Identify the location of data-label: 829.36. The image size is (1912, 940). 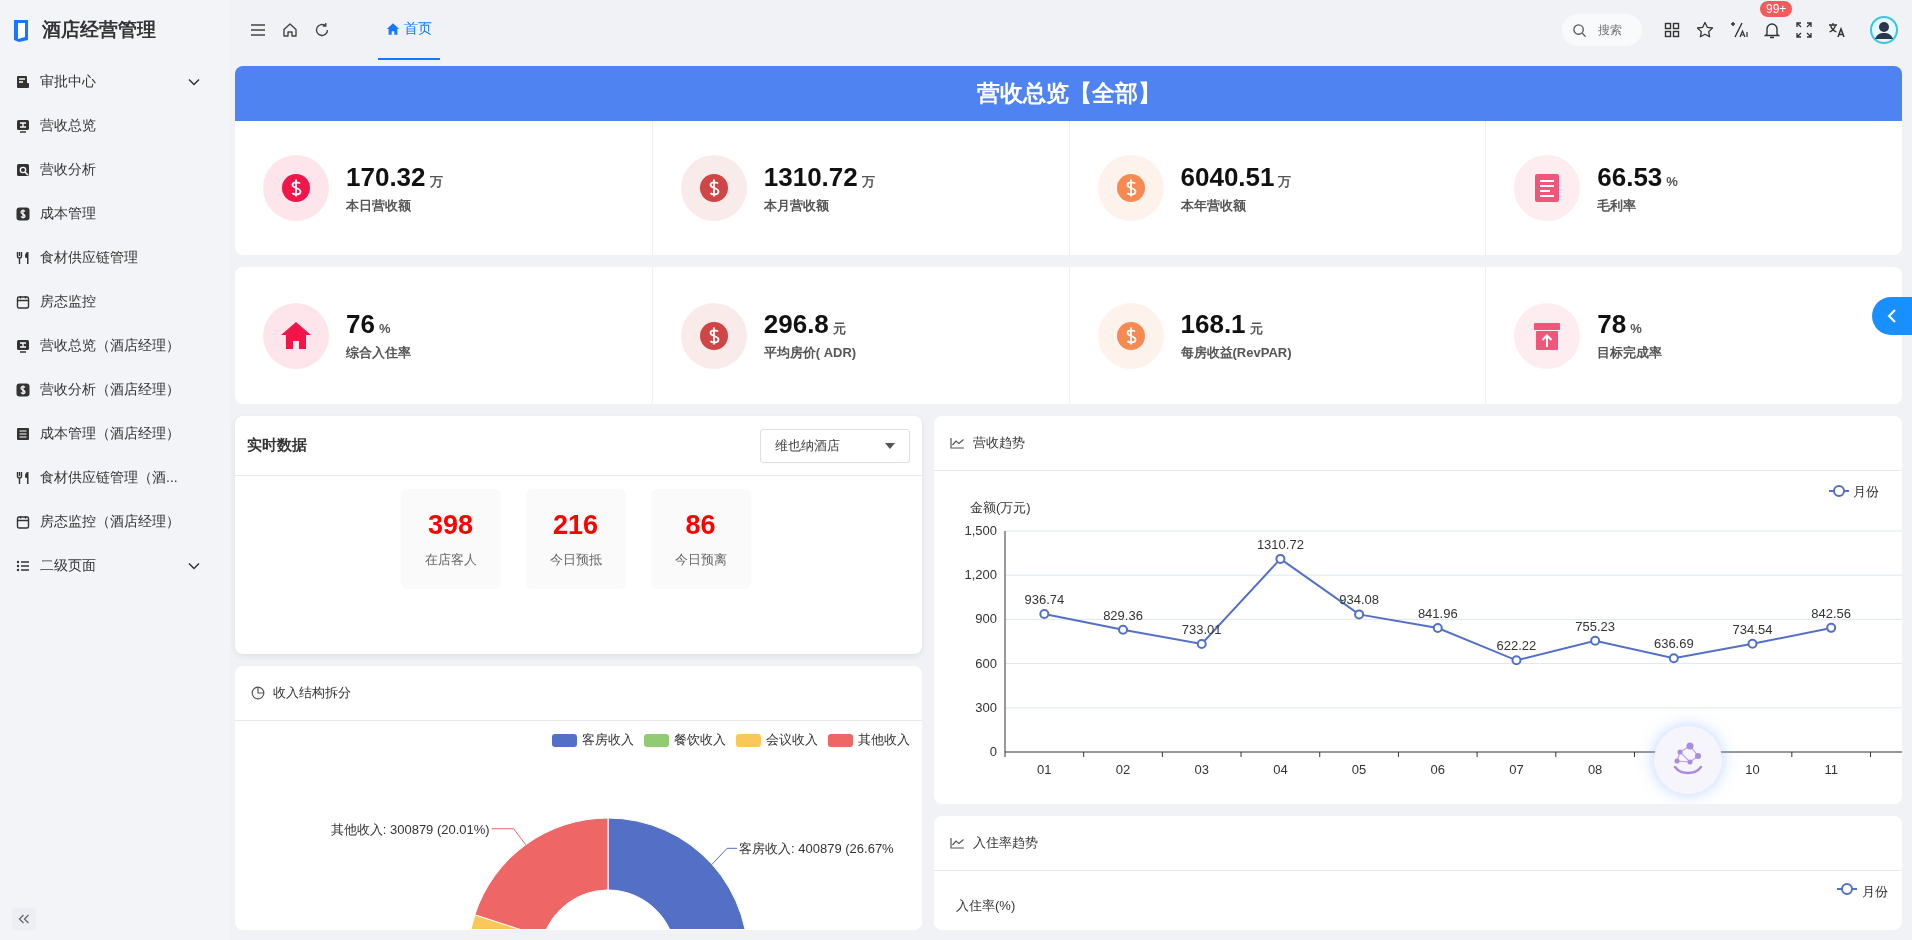
(1123, 615).